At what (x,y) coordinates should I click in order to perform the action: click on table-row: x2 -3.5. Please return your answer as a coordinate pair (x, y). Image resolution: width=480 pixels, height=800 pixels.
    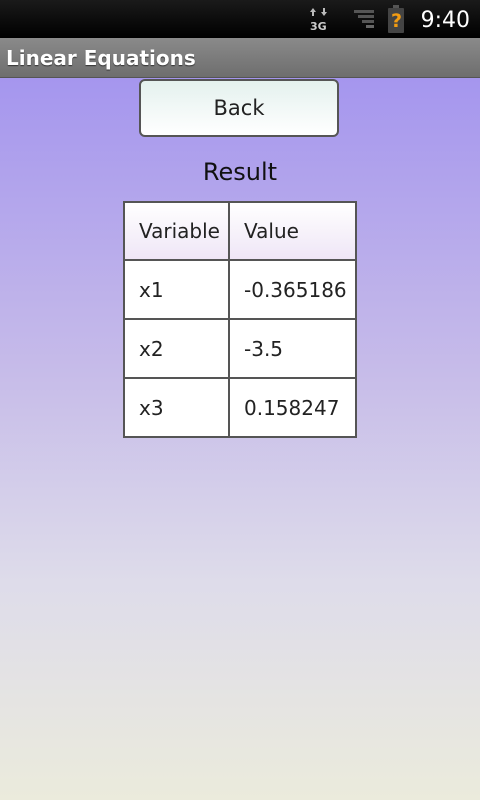
    Looking at the image, I should click on (240, 348).